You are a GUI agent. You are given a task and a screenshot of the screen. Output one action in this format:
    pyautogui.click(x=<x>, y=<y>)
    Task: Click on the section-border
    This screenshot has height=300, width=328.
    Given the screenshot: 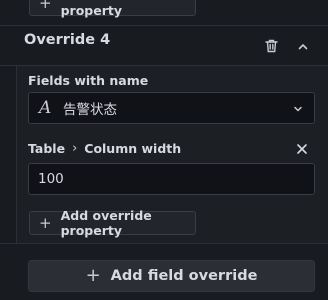 What is the action you would take?
    pyautogui.click(x=16, y=155)
    